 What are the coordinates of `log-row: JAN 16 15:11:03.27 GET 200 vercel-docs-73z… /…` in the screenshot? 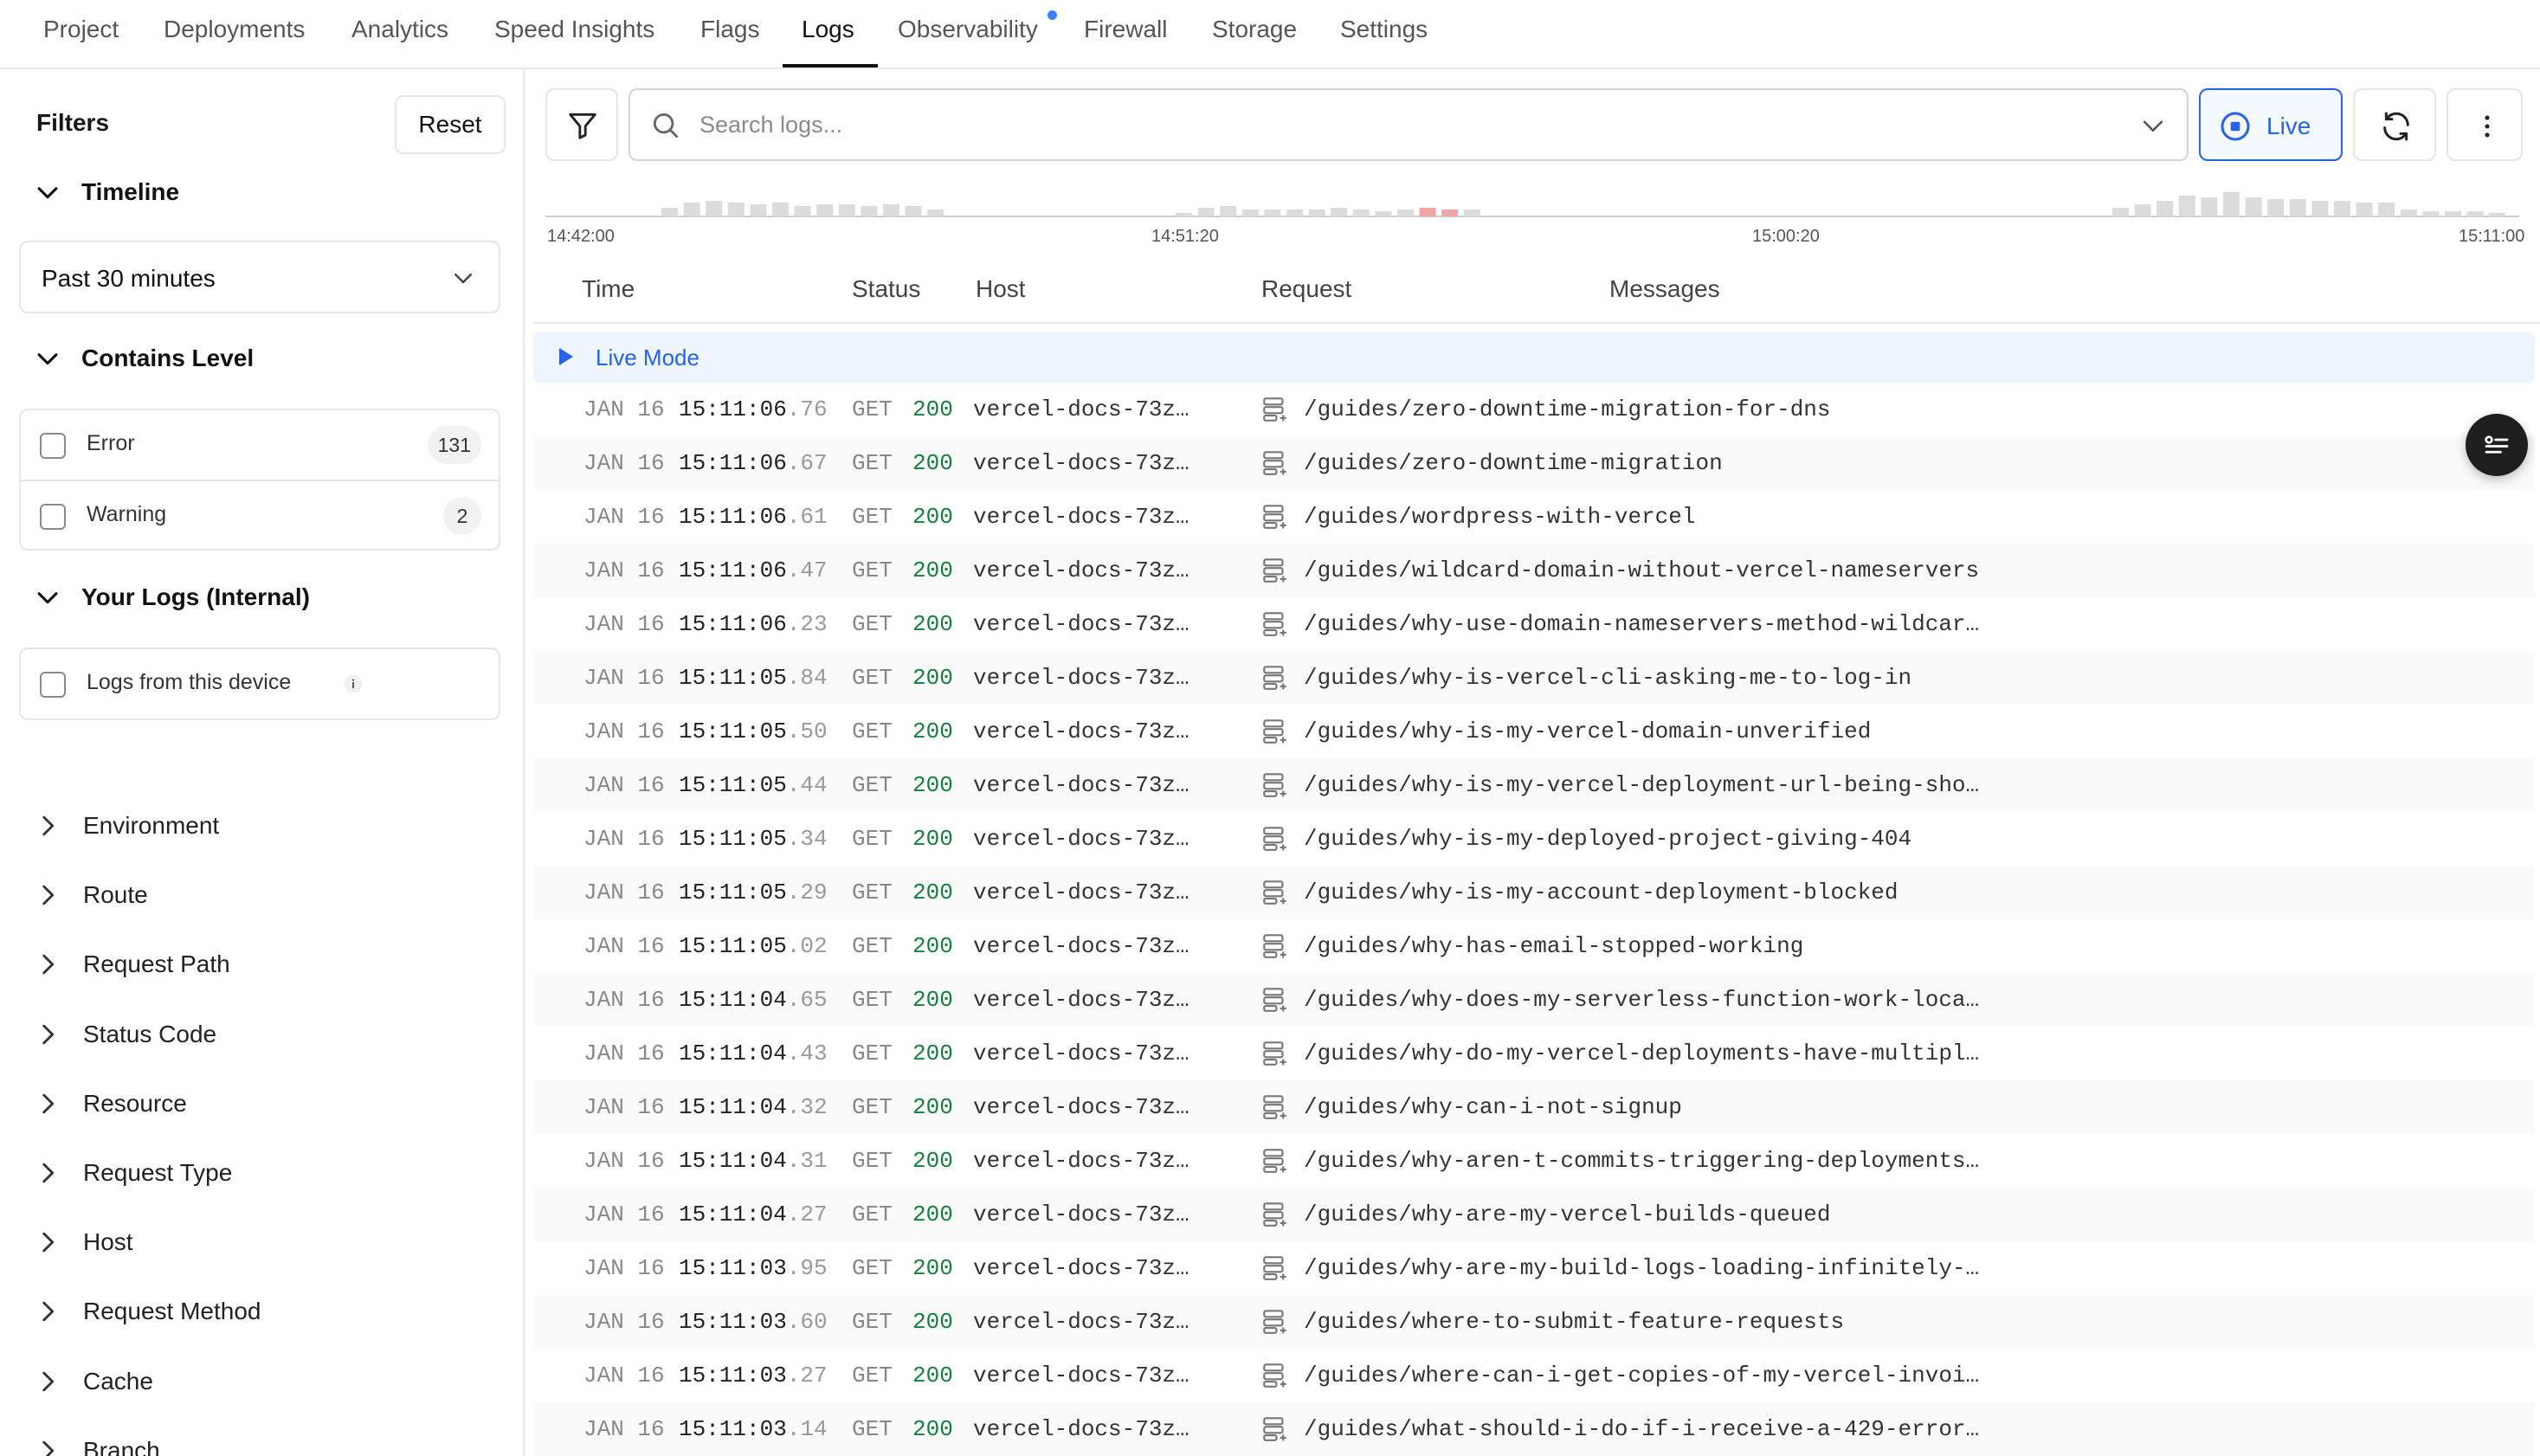 It's located at (1534, 1375).